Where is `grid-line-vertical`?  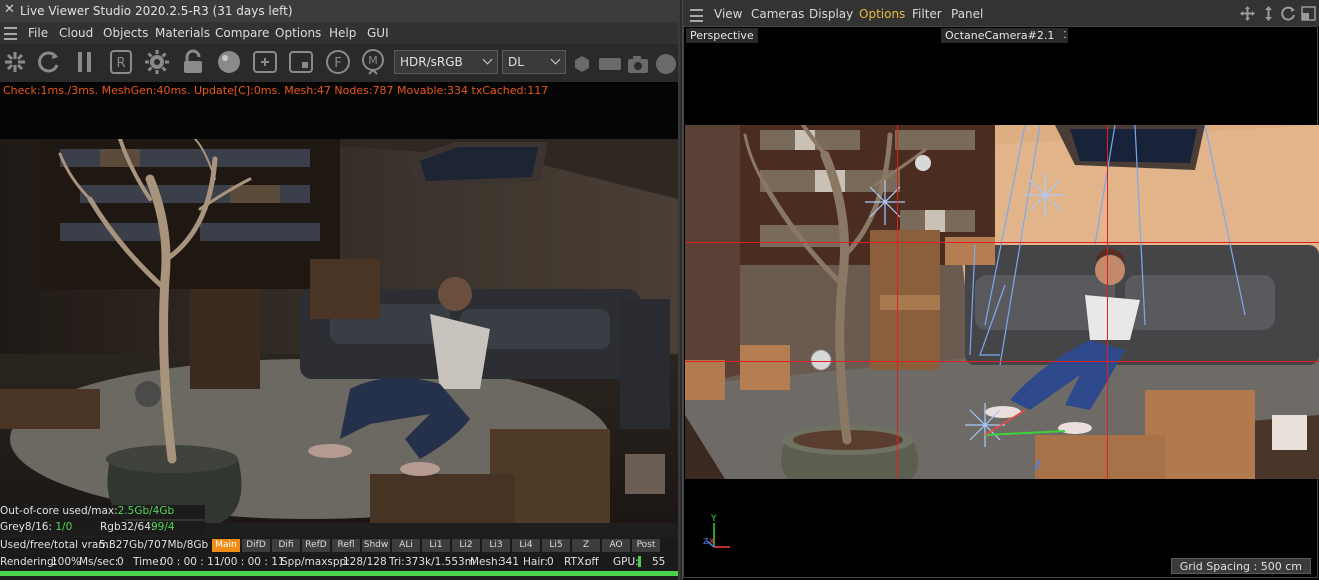 grid-line-vertical is located at coordinates (897, 302).